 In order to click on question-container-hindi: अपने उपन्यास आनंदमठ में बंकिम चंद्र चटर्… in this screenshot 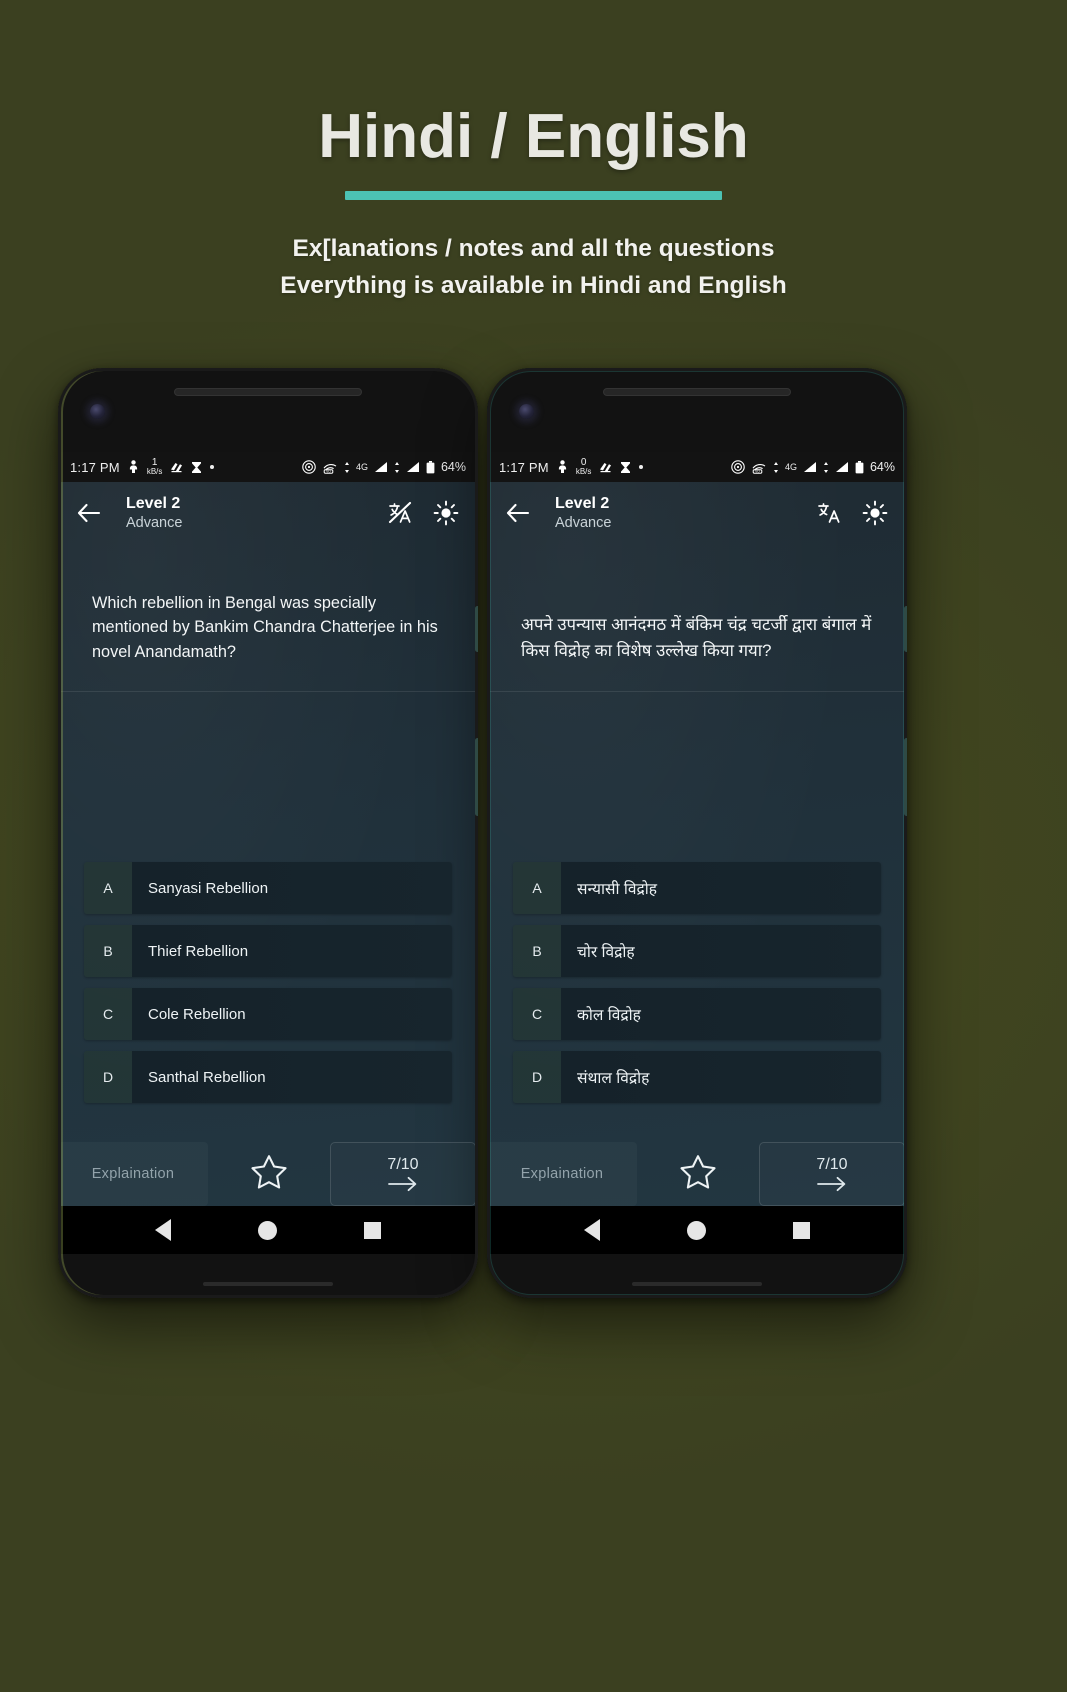, I will do `click(697, 618)`.